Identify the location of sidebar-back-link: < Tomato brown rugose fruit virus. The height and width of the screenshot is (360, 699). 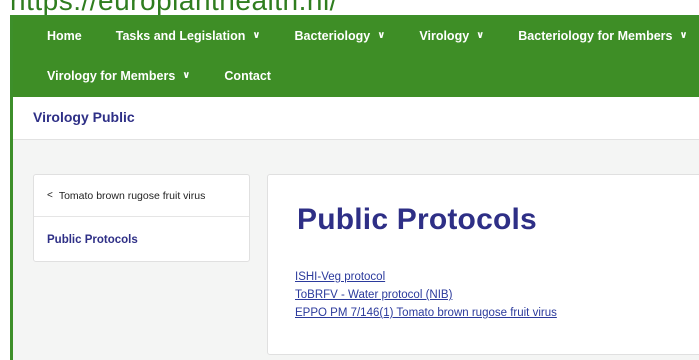
(141, 196).